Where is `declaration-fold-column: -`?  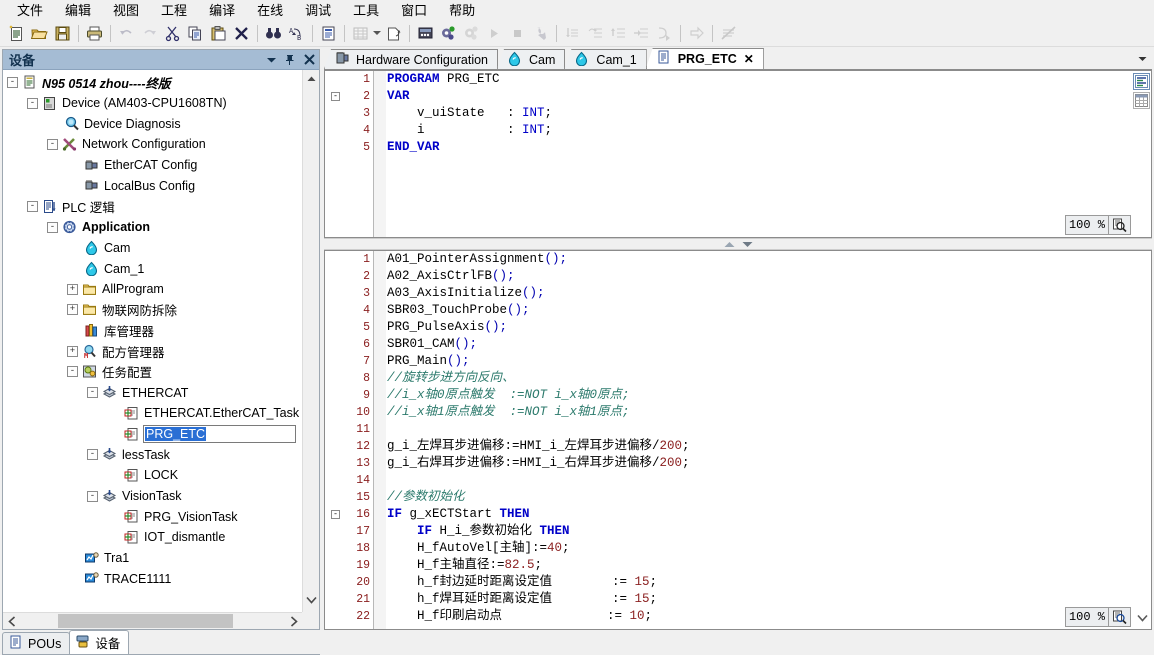
declaration-fold-column: - is located at coordinates (336, 154).